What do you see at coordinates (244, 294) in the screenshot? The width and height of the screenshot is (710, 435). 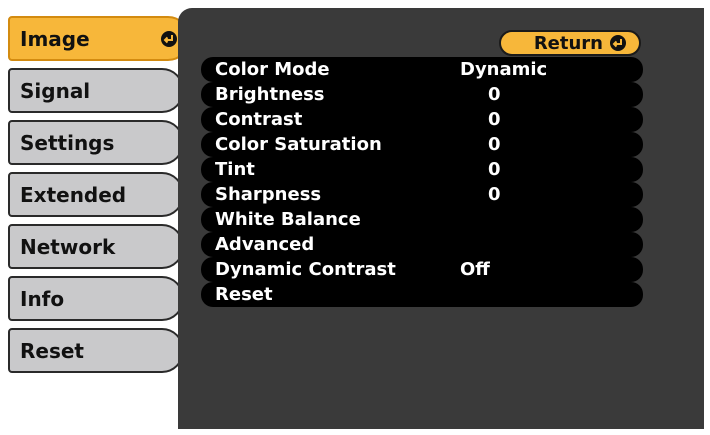 I see `menu-item-label: Reset` at bounding box center [244, 294].